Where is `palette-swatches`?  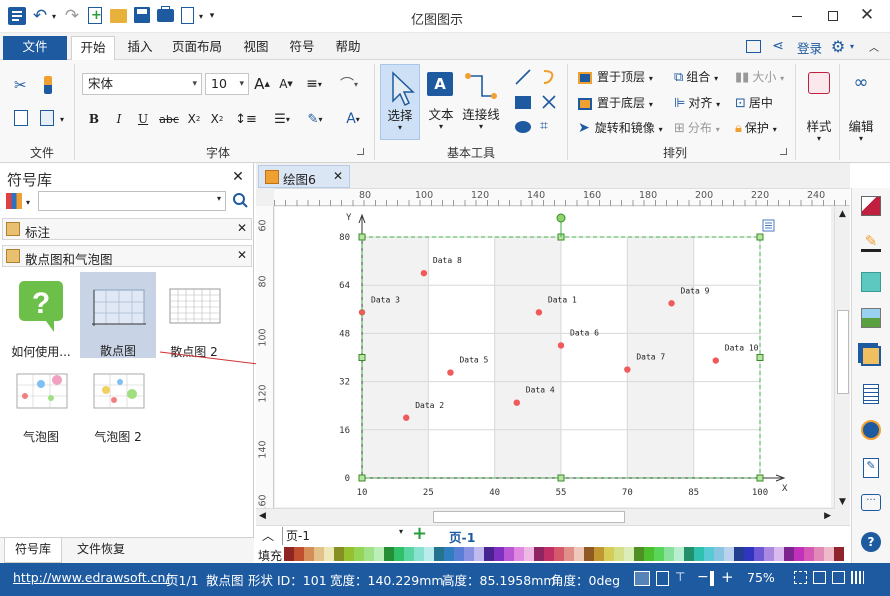
palette-swatches is located at coordinates (564, 554).